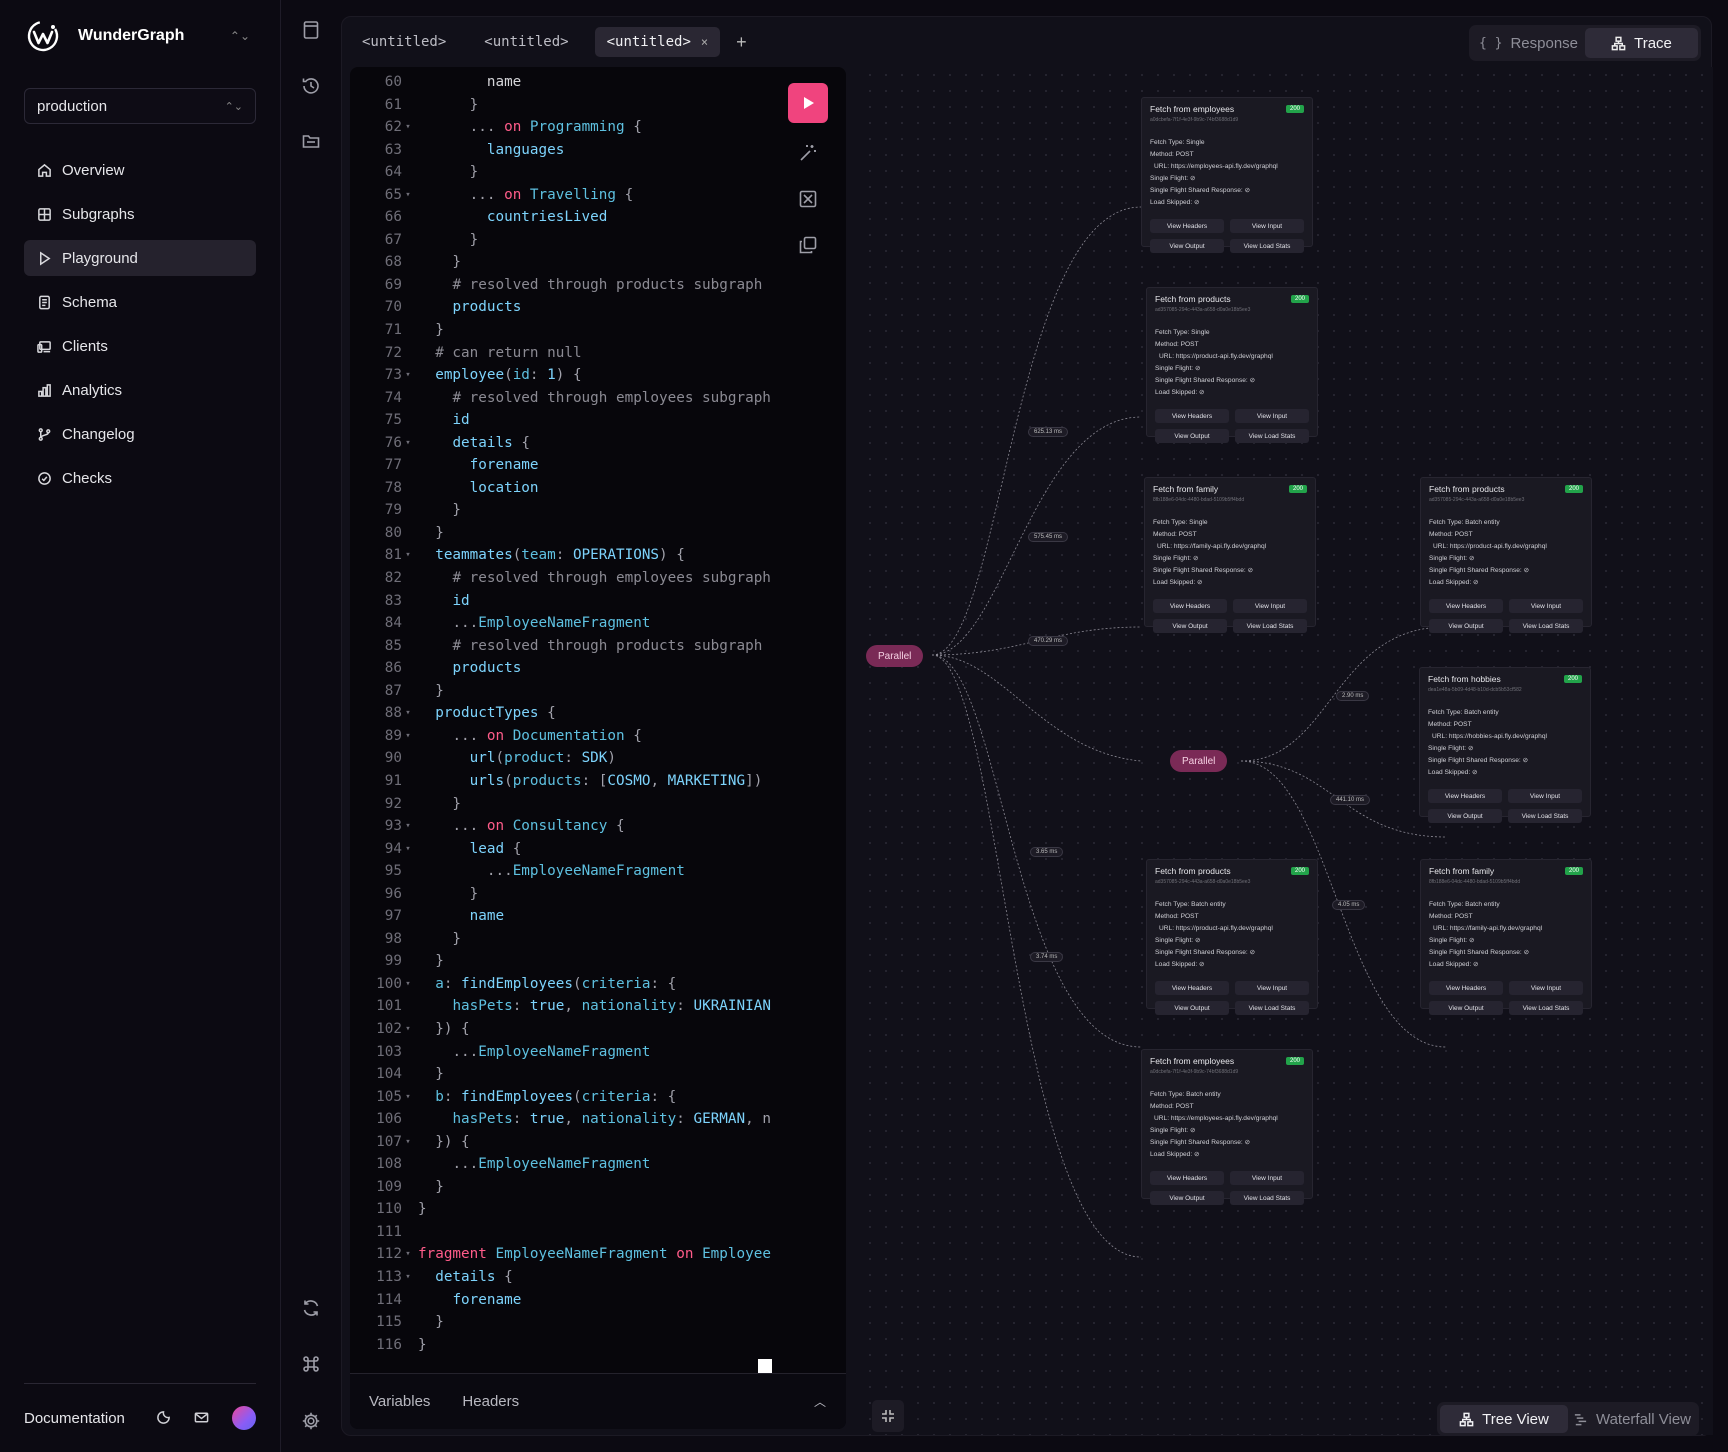 This screenshot has width=1728, height=1452. Describe the element at coordinates (565, 127) in the screenshot. I see `code-line: 62 ▾ ... on Programming {` at that location.